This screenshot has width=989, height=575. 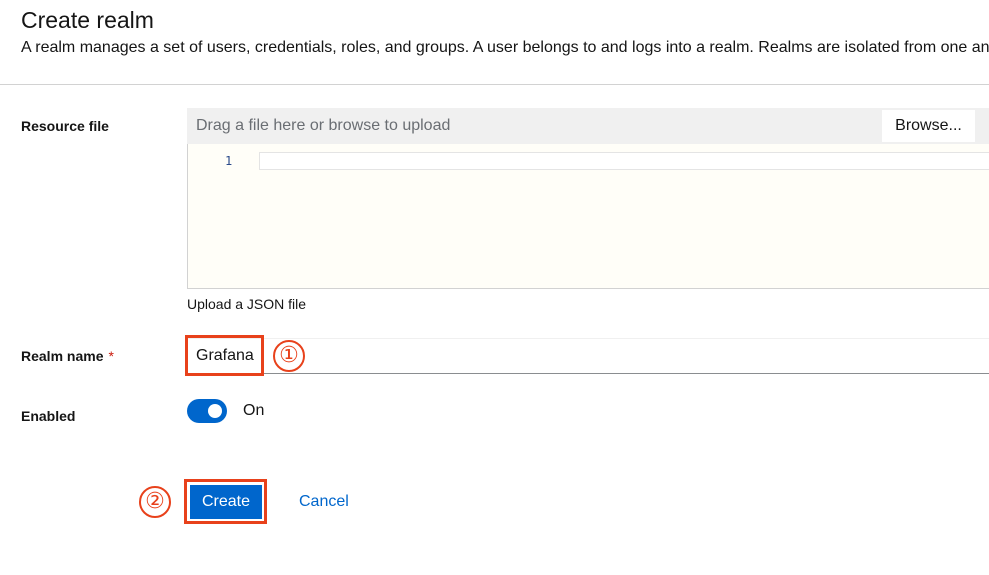 What do you see at coordinates (111, 356) in the screenshot?
I see `required-marker: *` at bounding box center [111, 356].